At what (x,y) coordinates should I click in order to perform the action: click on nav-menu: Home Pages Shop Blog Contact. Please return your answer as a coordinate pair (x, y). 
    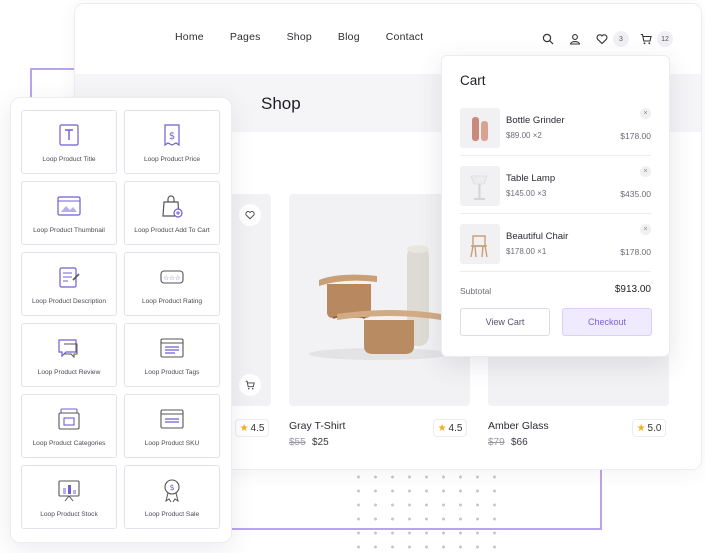
    Looking at the image, I should click on (299, 37).